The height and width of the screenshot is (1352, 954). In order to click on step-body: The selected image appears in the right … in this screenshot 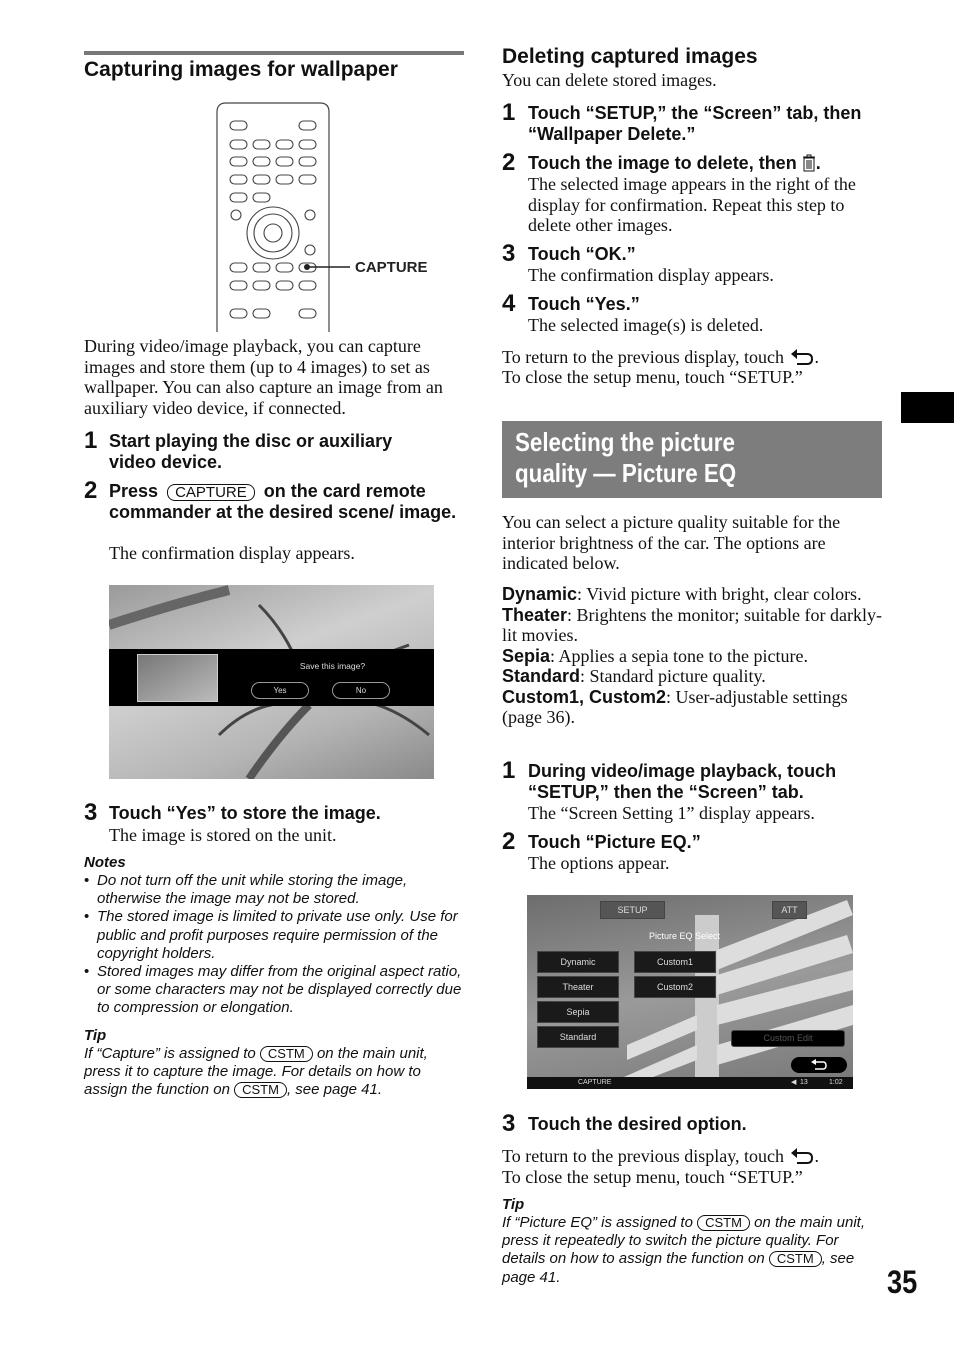, I will do `click(692, 204)`.